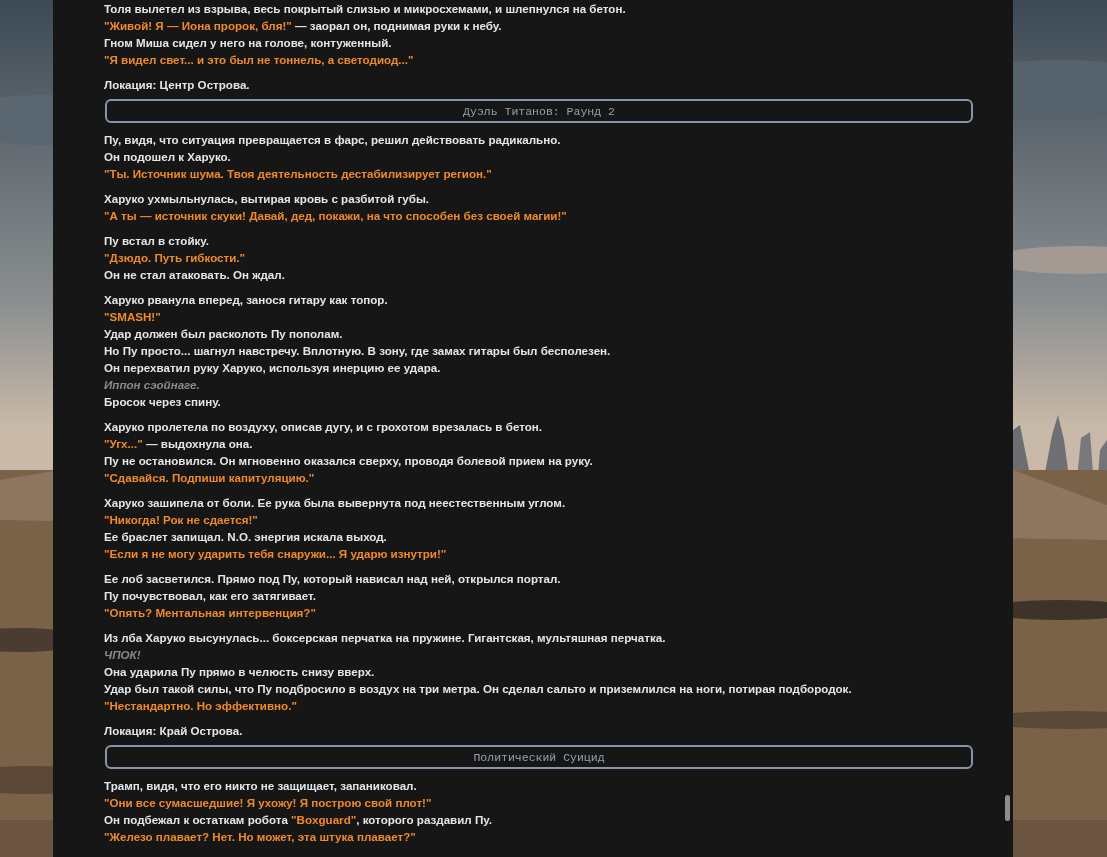 This screenshot has width=1107, height=857. What do you see at coordinates (365, 9) in the screenshot?
I see `narration-text: Толя вылетел из взрыва, весь покрытый слизью и микросхемами, и шлепнулся на бетон.` at bounding box center [365, 9].